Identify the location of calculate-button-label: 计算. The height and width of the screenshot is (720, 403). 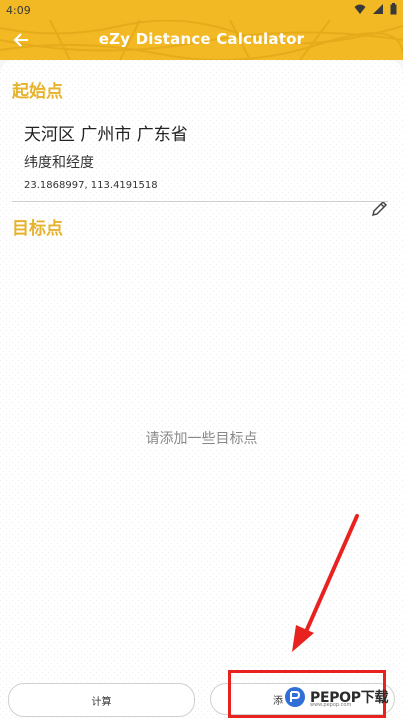
(101, 702).